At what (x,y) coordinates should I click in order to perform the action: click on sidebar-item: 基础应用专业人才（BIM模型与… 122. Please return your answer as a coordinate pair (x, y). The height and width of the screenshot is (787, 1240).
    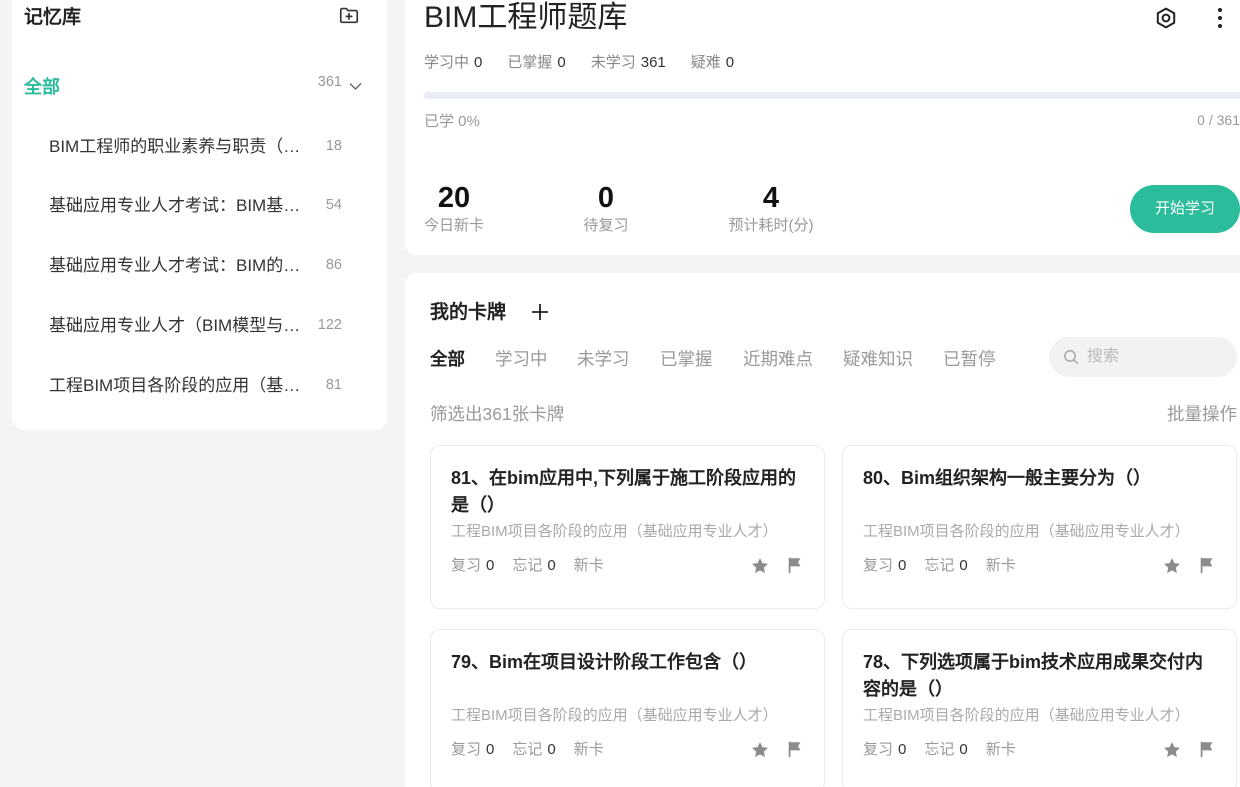
    Looking at the image, I should click on (195, 326).